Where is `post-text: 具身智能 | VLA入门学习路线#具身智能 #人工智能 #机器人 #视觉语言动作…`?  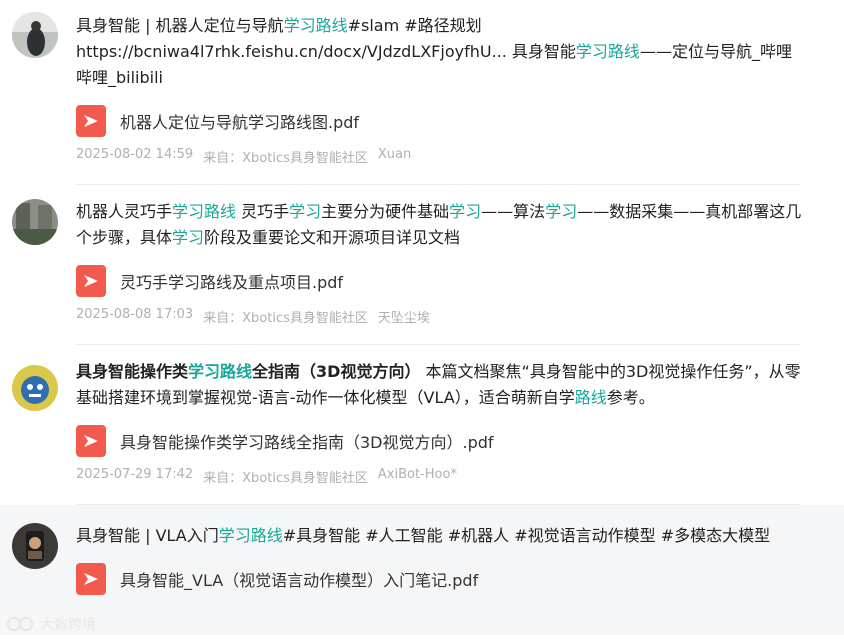 post-text: 具身智能 | VLA入门学习路线#具身智能 #人工智能 #机器人 #视觉语言动作… is located at coordinates (440, 536).